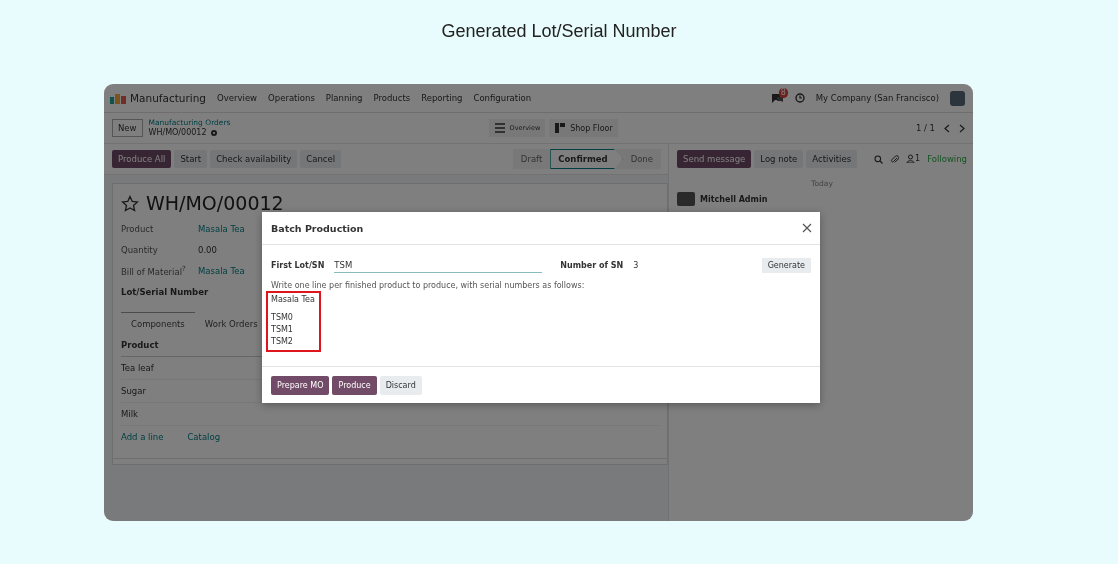 The width and height of the screenshot is (1118, 564). I want to click on view-button: Shop Floor, so click(583, 128).